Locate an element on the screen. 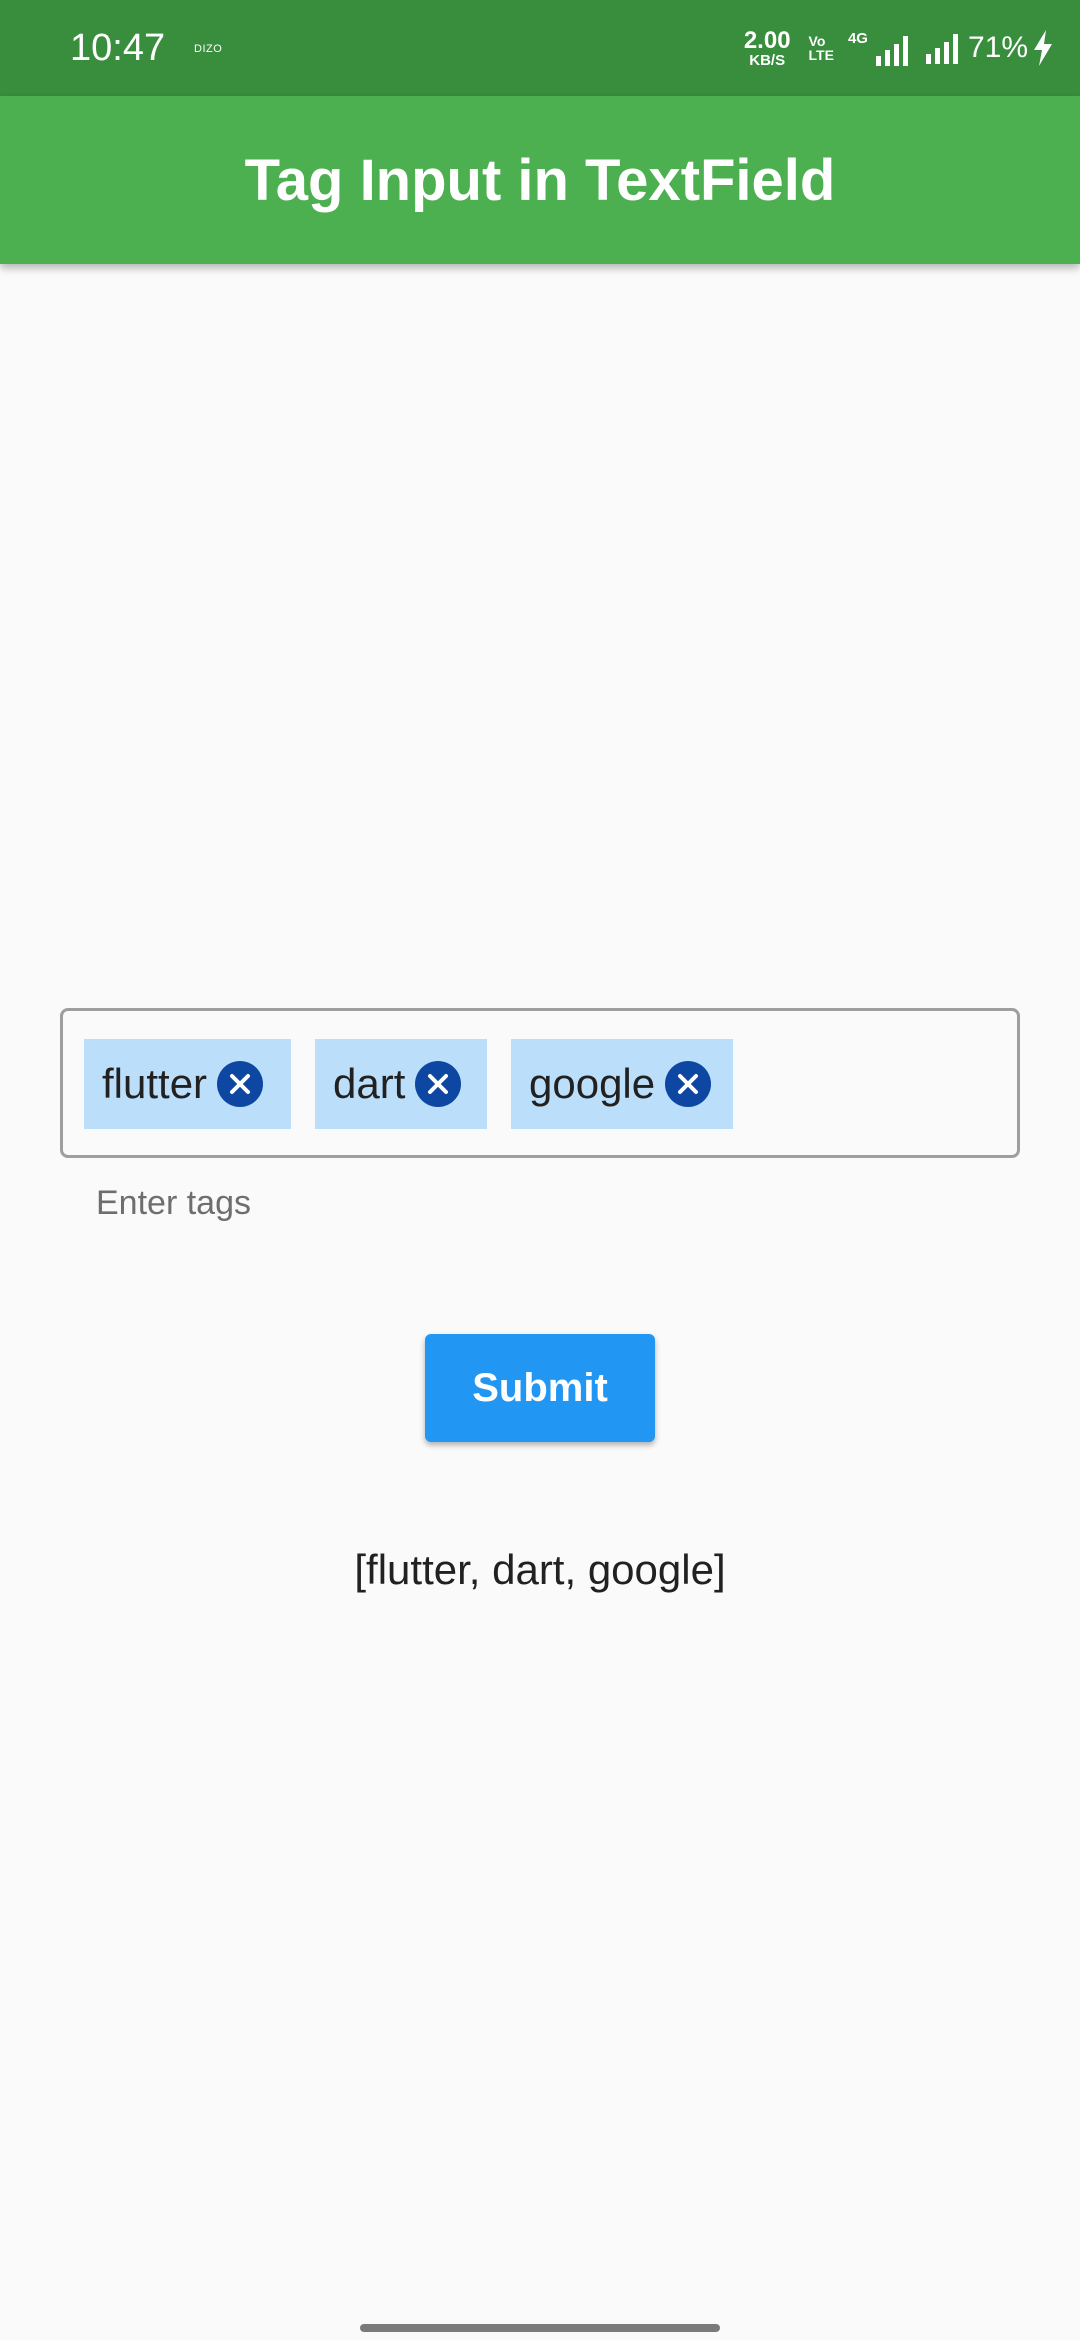  status-icons: 2.00 KB/S Vo LTE 4G 71% is located at coordinates (899, 48).